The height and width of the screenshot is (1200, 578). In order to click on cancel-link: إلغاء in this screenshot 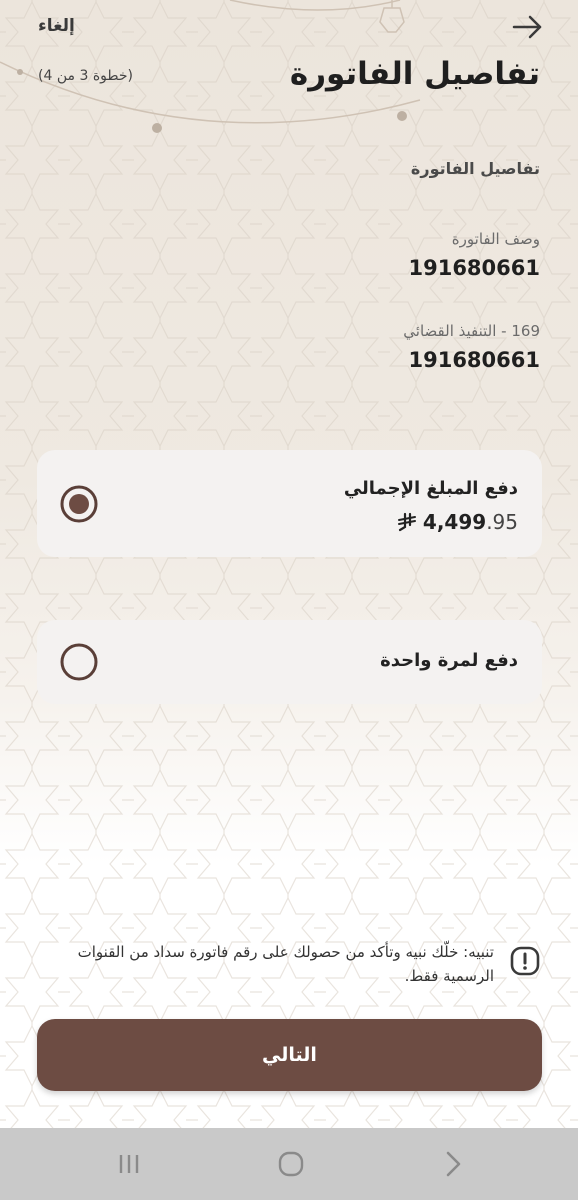, I will do `click(56, 26)`.